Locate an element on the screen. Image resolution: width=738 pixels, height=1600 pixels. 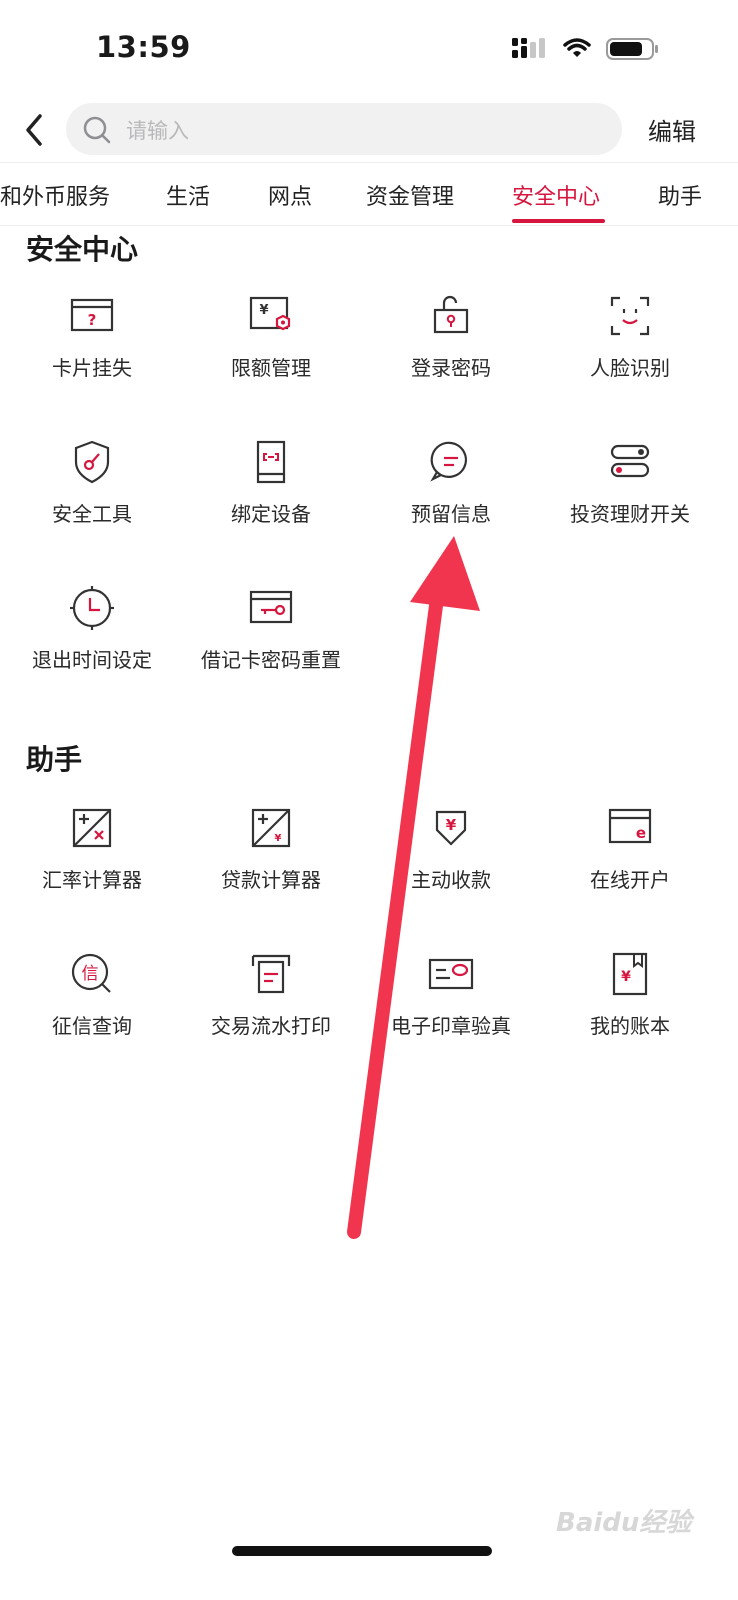
chevron-left-icon is located at coordinates (34, 130).